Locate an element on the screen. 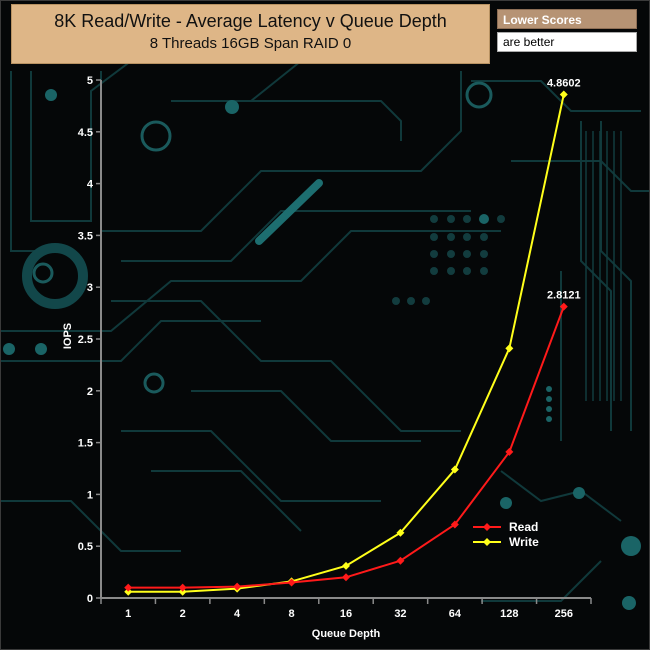 The height and width of the screenshot is (650, 650). x-tick-label: 1 is located at coordinates (128, 614).